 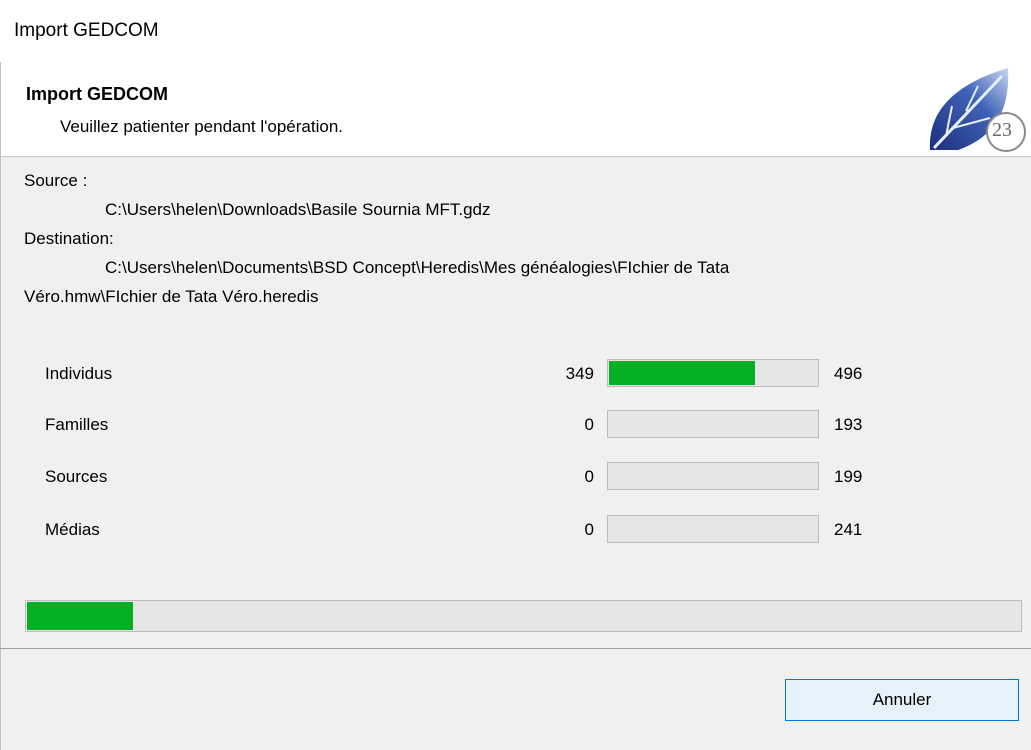 What do you see at coordinates (56, 180) in the screenshot?
I see `source-label: Source :` at bounding box center [56, 180].